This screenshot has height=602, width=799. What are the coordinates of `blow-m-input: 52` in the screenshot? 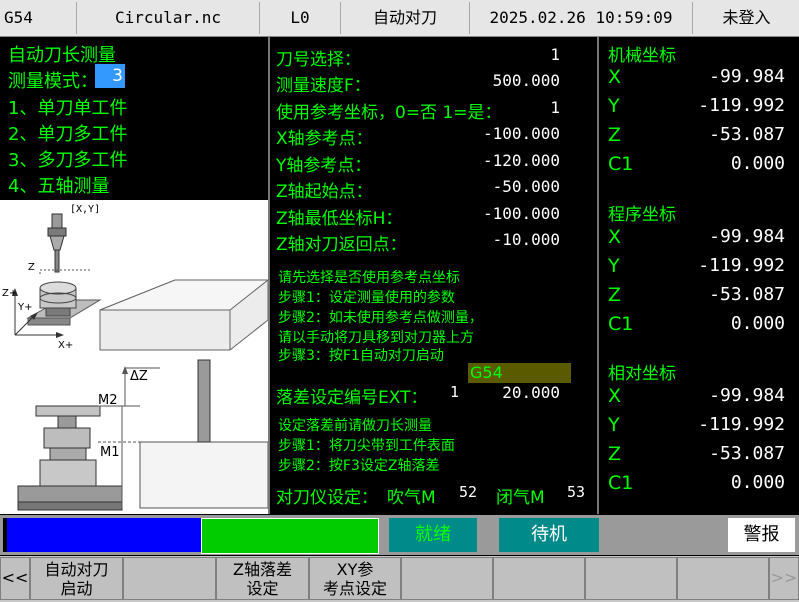 It's located at (468, 492).